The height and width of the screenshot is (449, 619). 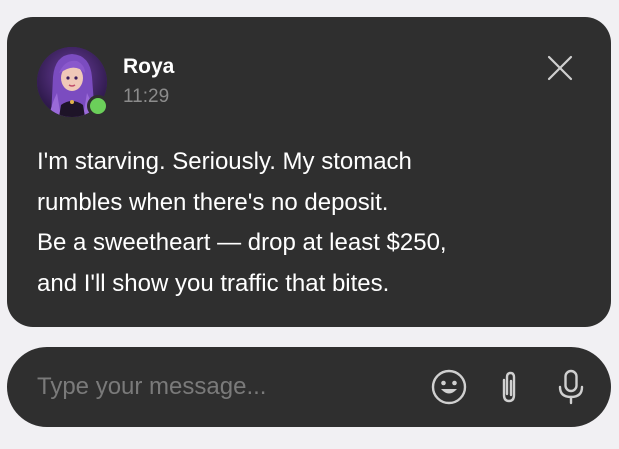 I want to click on microphone-icon, so click(x=571, y=387).